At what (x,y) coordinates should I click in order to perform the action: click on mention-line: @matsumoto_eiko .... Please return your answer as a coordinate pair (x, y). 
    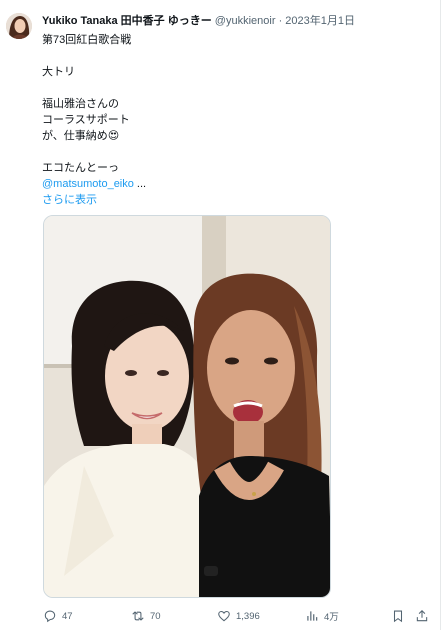
    Looking at the image, I should click on (94, 184).